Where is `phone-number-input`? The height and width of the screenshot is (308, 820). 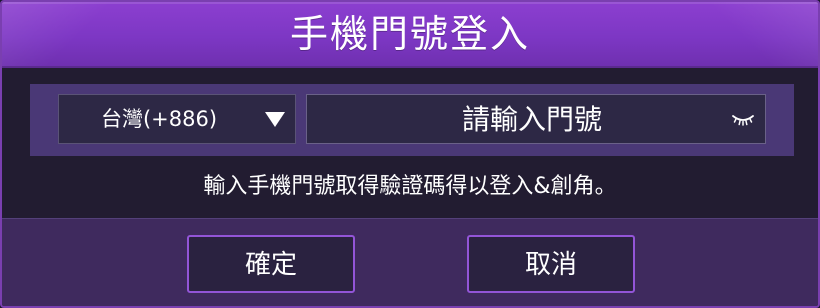 phone-number-input is located at coordinates (512, 119).